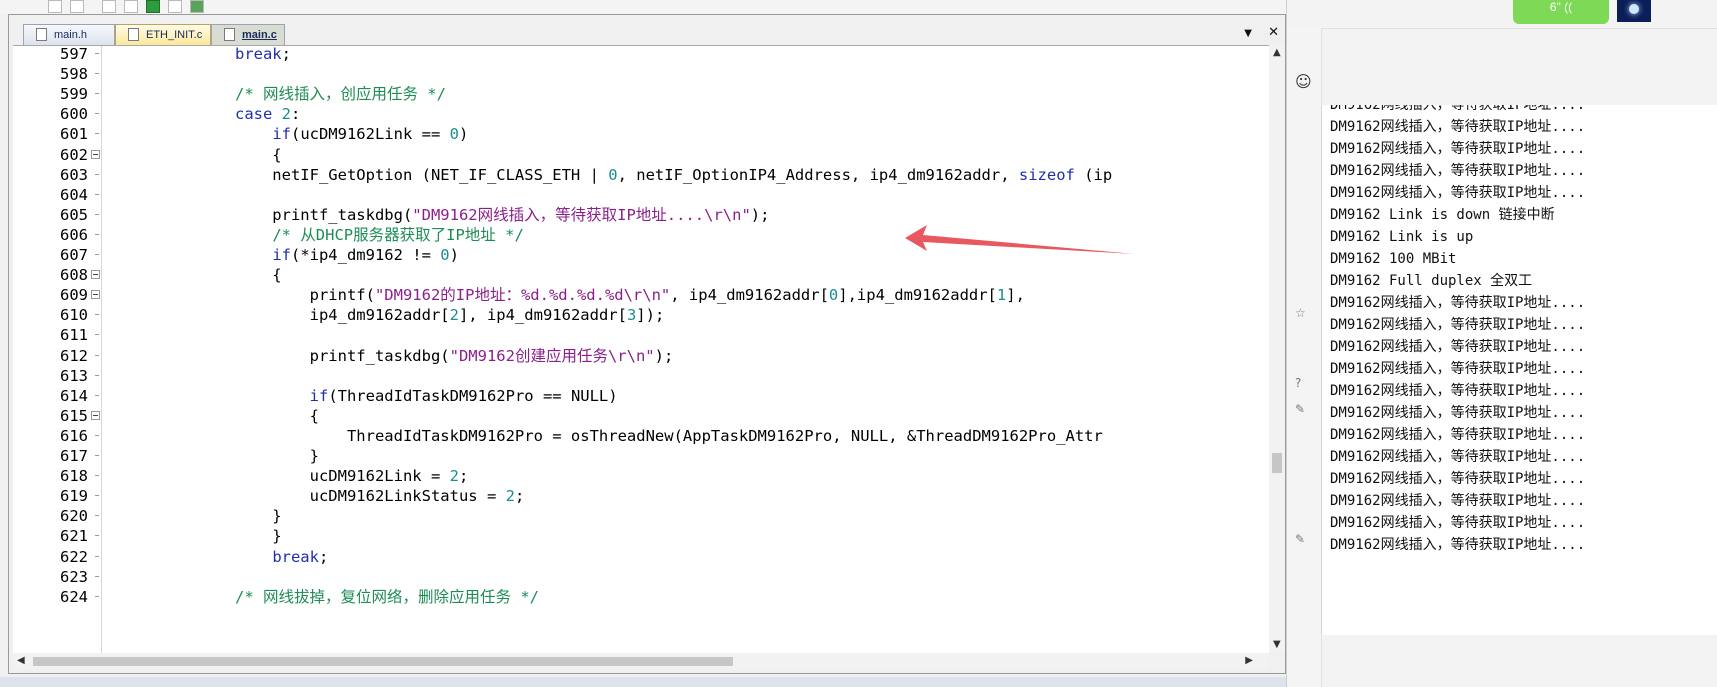 This screenshot has width=1717, height=687. Describe the element at coordinates (1249, 660) in the screenshot. I see `scroll-right-icon: ▶` at that location.